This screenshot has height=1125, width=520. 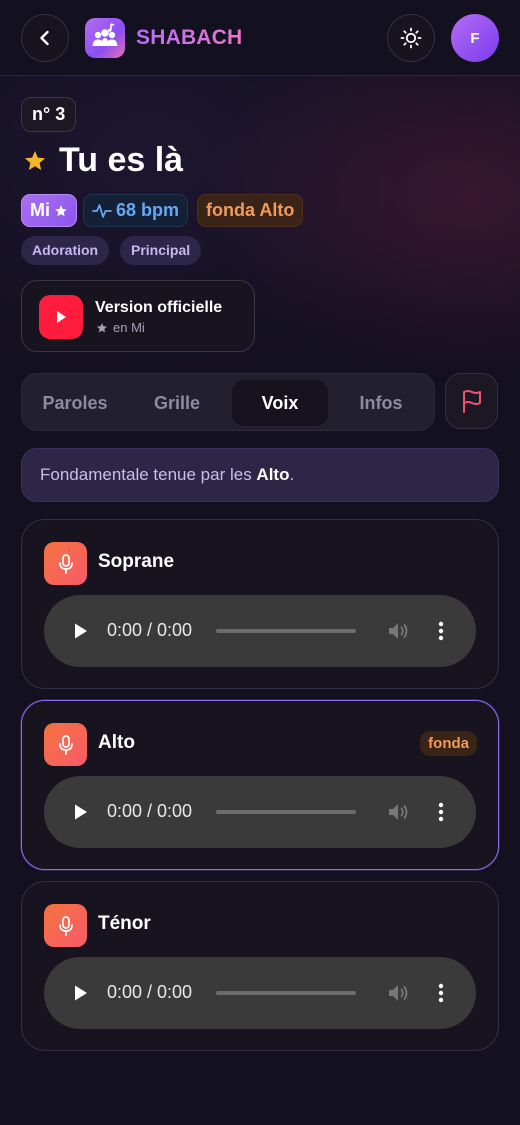 I want to click on star-icon, so click(x=35, y=161).